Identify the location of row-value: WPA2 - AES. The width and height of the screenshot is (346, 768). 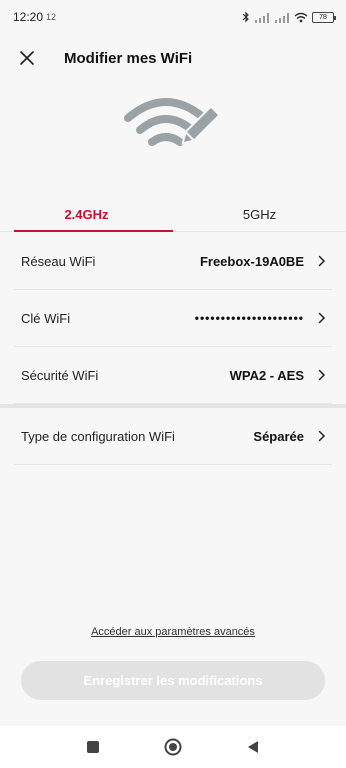
(266, 375).